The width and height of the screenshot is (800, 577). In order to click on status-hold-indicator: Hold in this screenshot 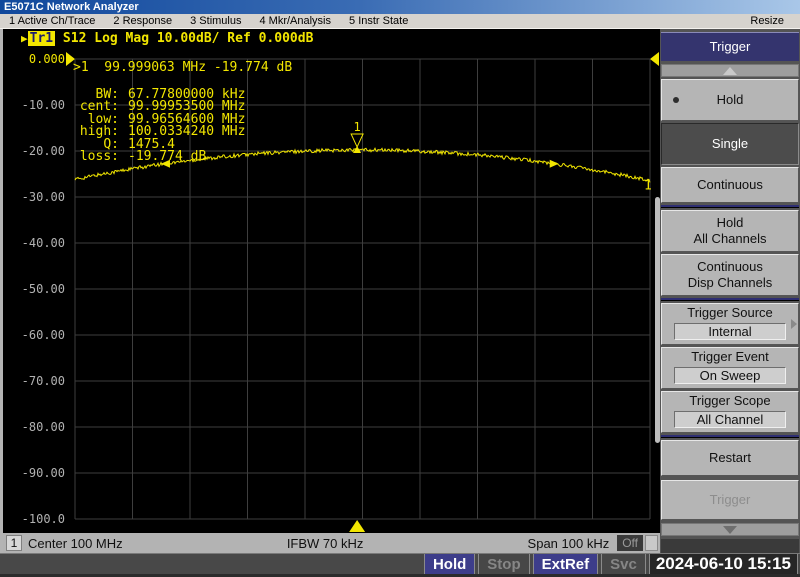, I will do `click(449, 564)`.